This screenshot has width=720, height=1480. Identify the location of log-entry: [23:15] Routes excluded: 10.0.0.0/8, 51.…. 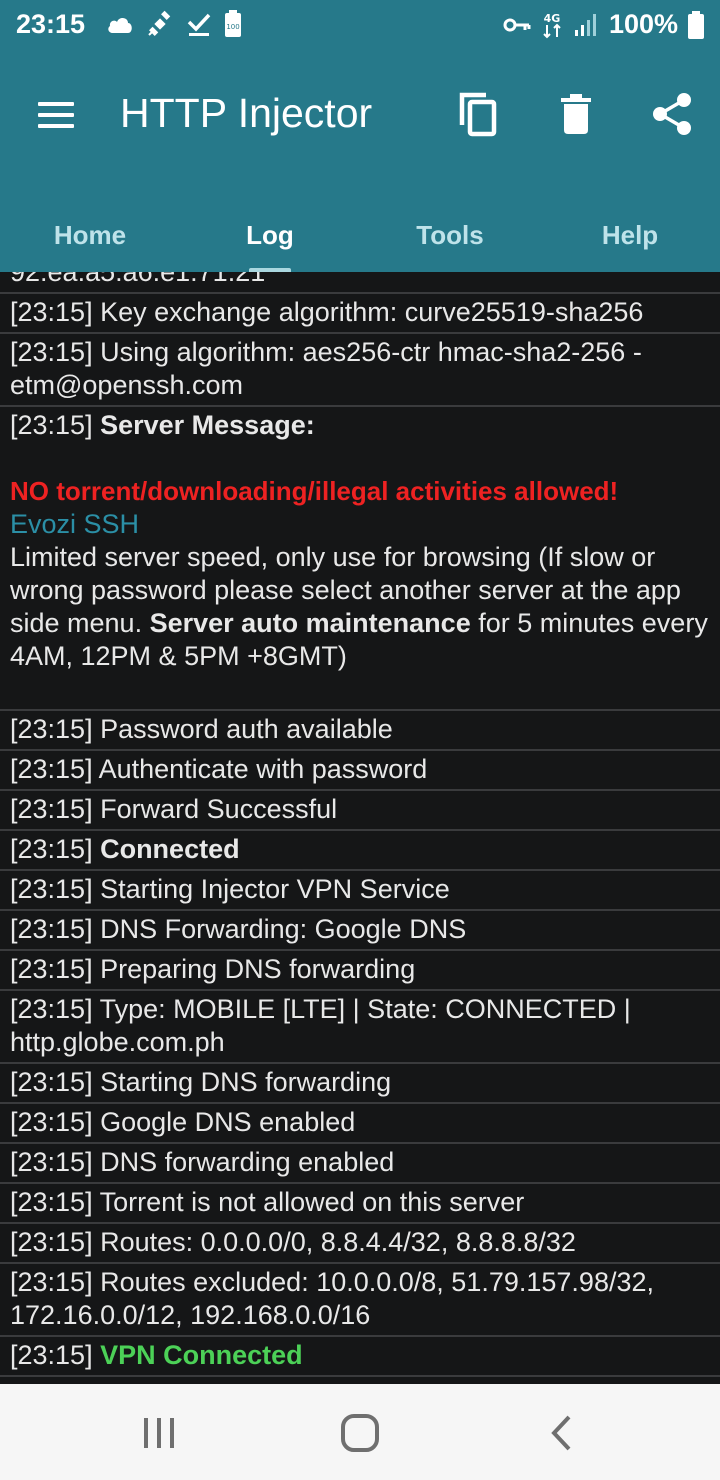
(360, 1300).